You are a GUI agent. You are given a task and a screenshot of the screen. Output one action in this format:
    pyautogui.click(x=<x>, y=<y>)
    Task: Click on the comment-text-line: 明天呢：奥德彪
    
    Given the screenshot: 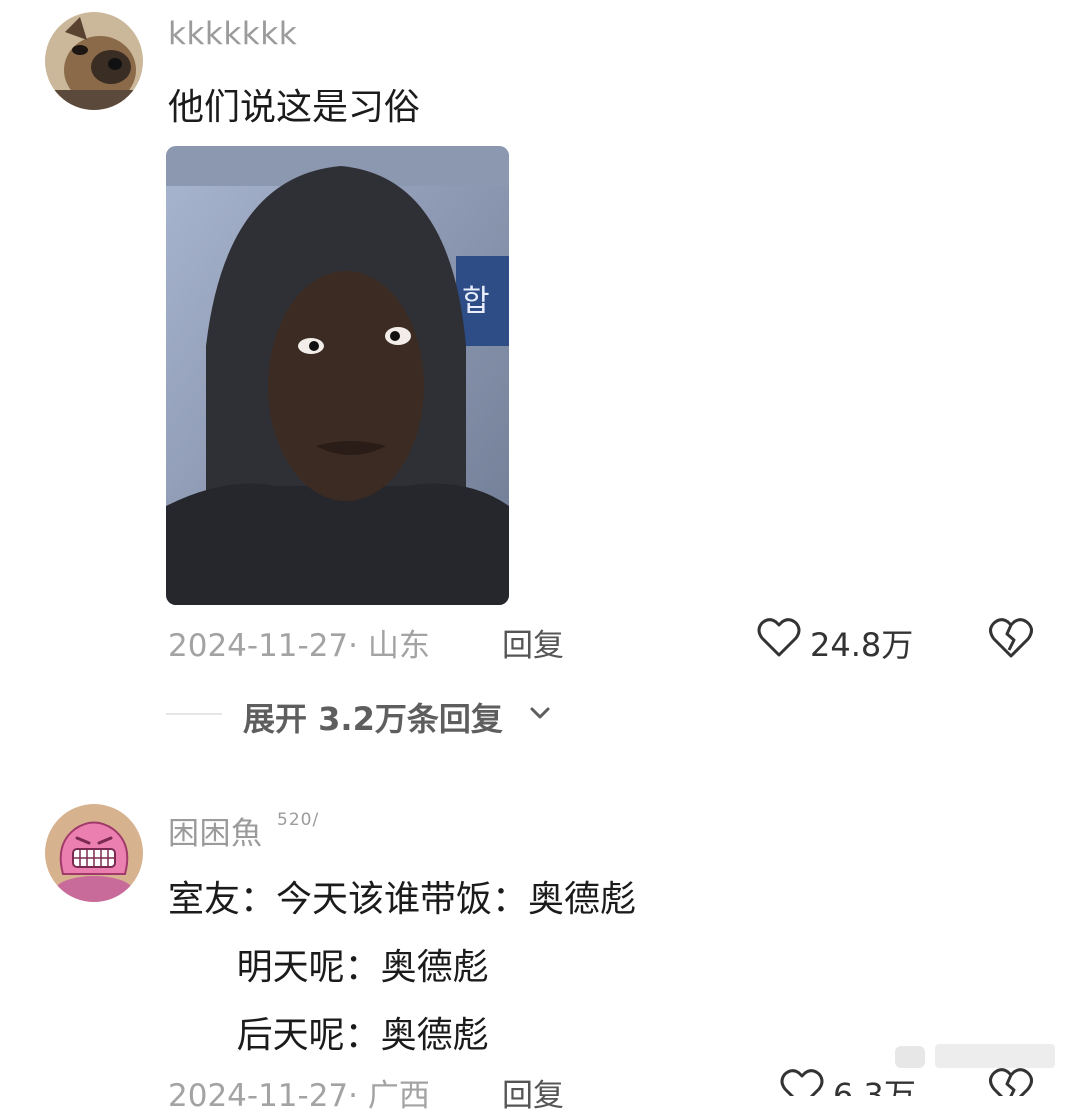 What is the action you would take?
    pyautogui.click(x=328, y=967)
    